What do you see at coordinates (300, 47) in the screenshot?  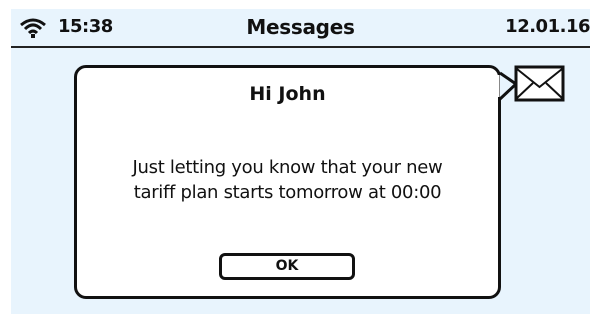 I see `status-divider` at bounding box center [300, 47].